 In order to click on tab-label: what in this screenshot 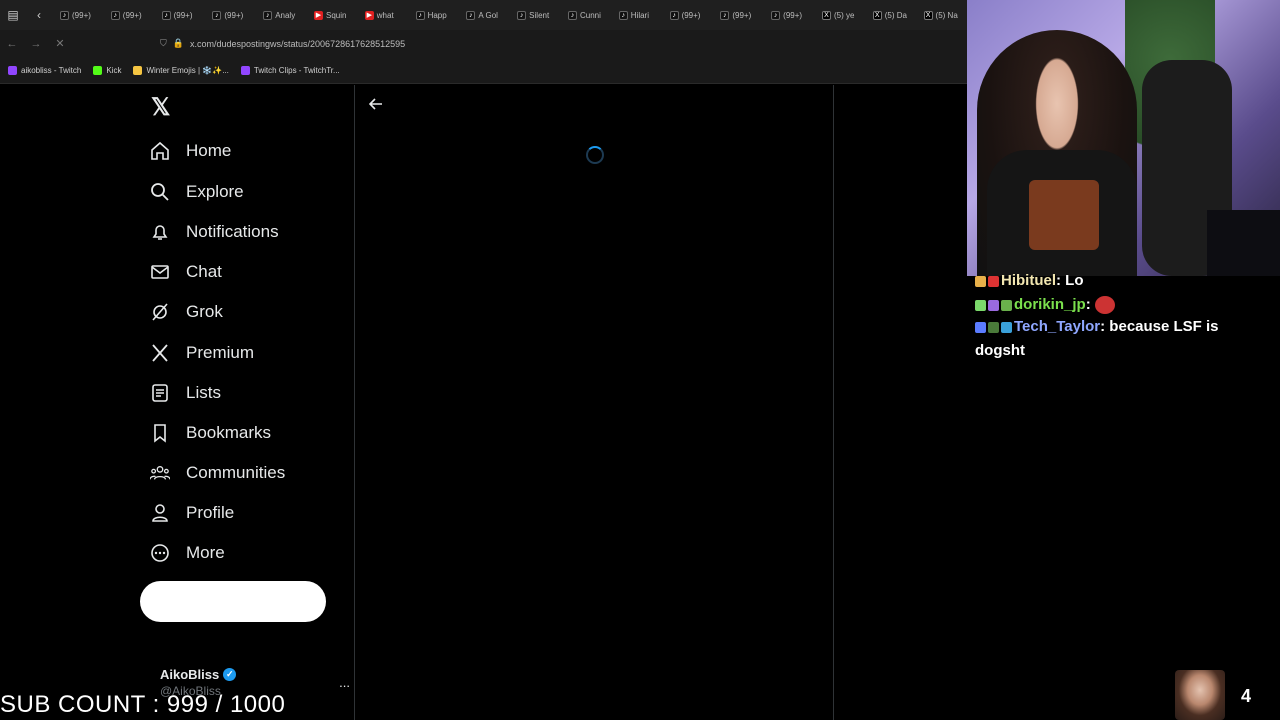, I will do `click(385, 15)`.